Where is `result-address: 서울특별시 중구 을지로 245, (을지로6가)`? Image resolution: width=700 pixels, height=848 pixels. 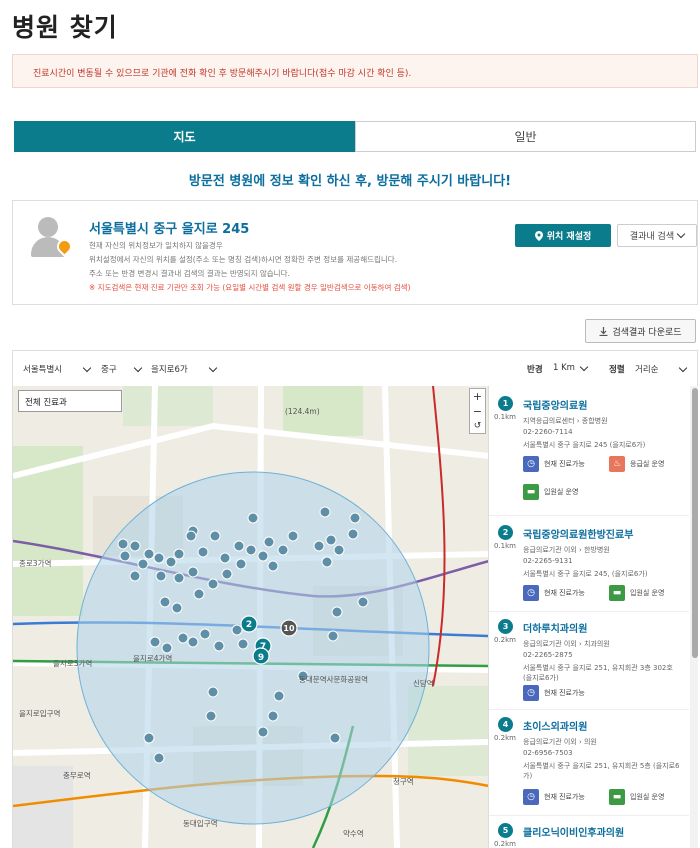 result-address: 서울특별시 중구 을지로 245, (을지로6가) is located at coordinates (585, 574).